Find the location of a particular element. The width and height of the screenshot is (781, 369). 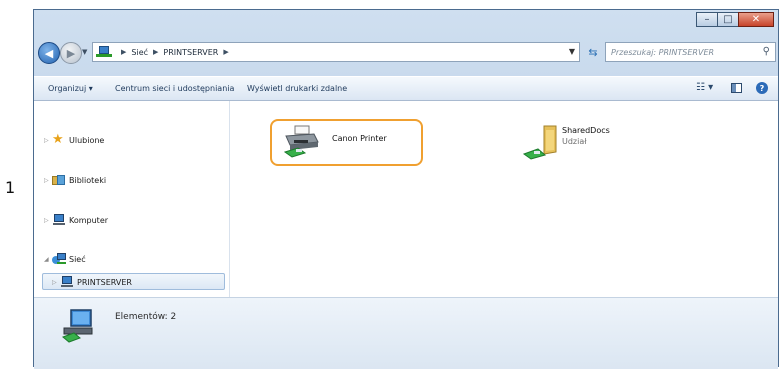

maximize-button: □ is located at coordinates (728, 19).